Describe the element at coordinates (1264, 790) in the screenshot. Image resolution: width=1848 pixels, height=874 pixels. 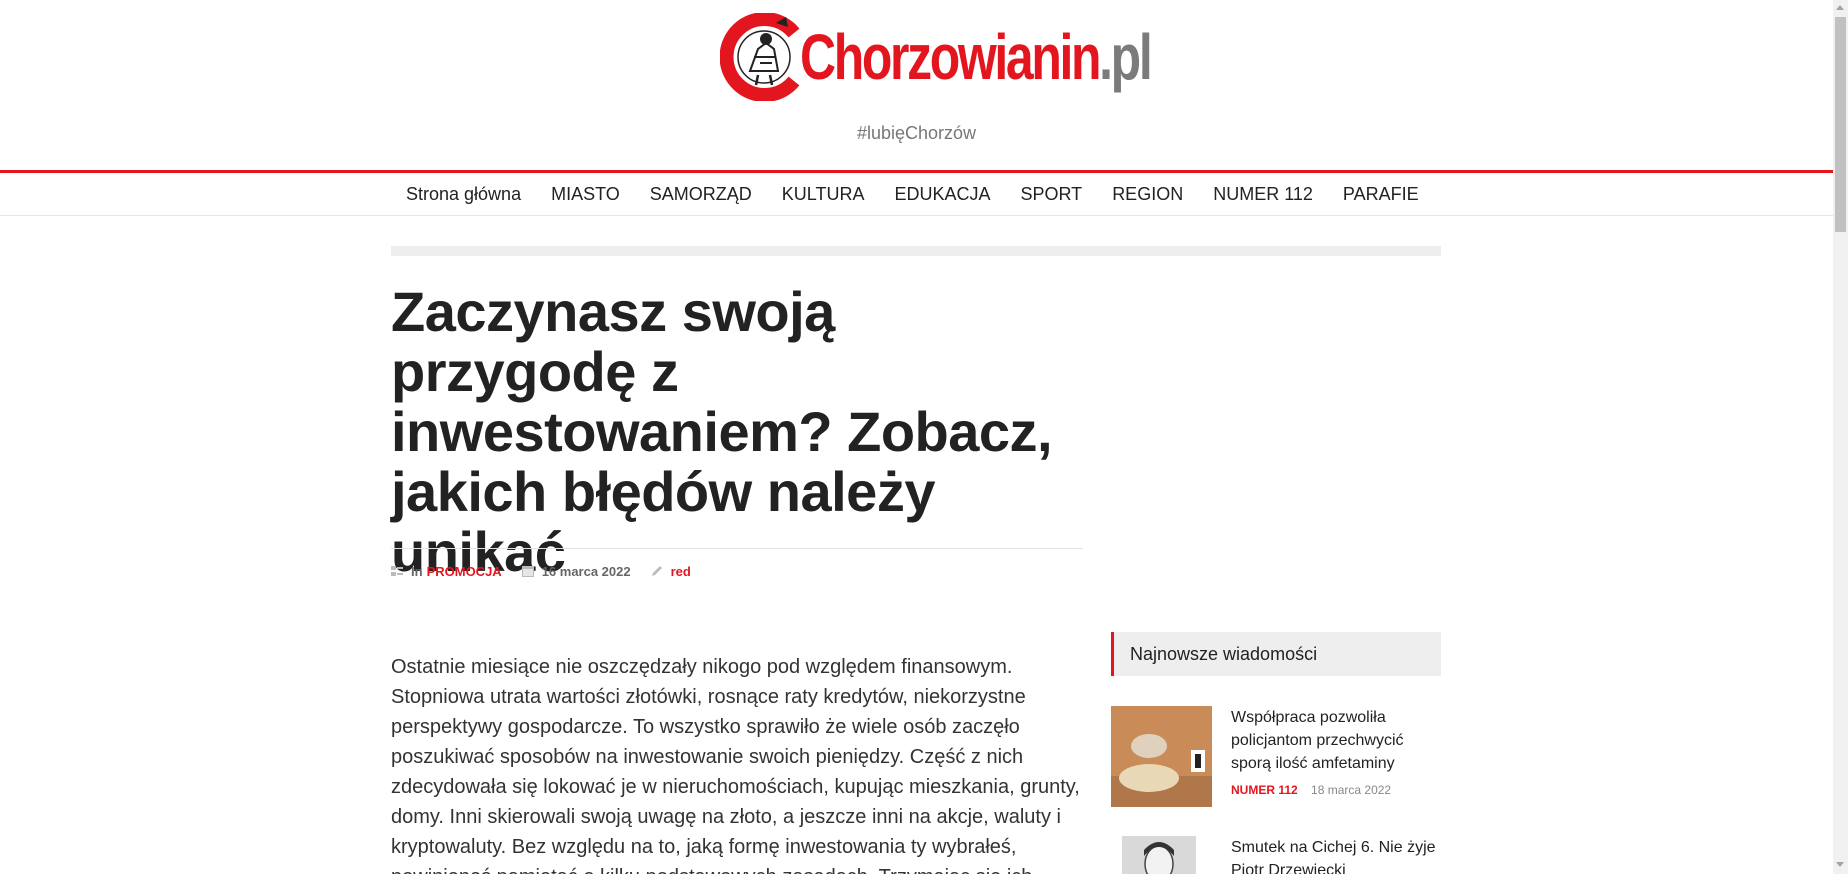
I see `news-item-category: NUMER 112` at that location.